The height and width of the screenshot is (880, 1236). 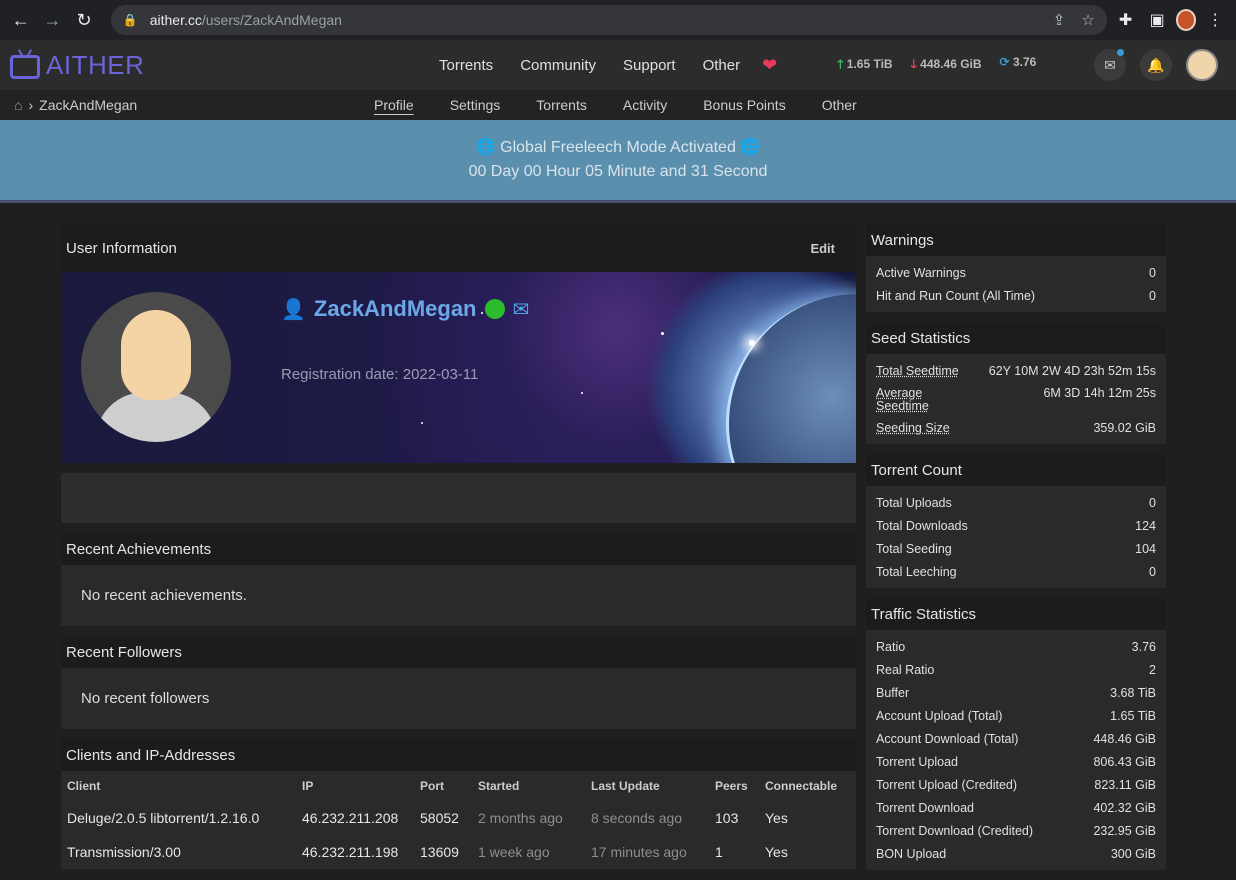 What do you see at coordinates (1016, 808) in the screenshot?
I see `list-item: Torrent Download 402.32 GiB` at bounding box center [1016, 808].